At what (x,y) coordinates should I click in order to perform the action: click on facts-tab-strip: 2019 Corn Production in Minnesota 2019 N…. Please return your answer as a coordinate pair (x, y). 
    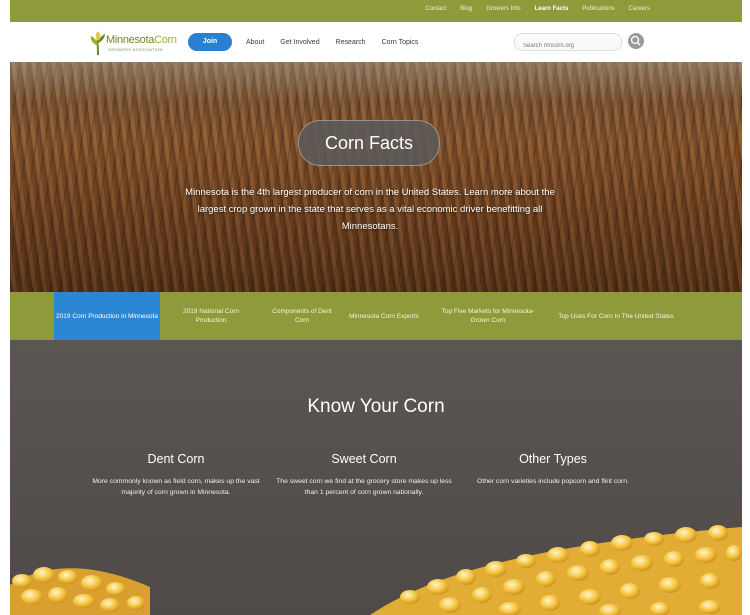
    Looking at the image, I should click on (376, 316).